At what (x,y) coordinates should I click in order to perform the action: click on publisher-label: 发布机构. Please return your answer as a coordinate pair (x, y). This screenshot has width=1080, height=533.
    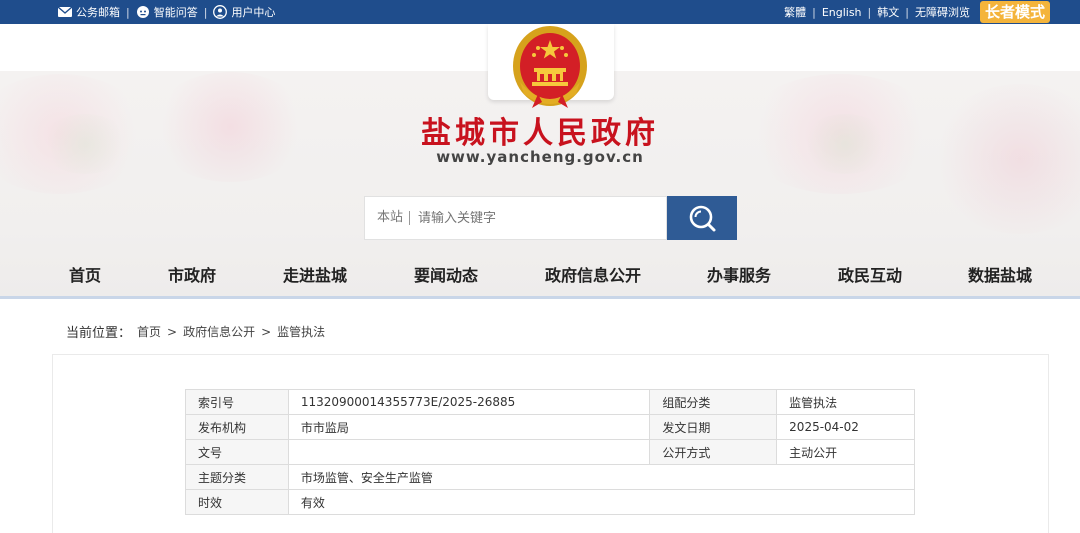
    Looking at the image, I should click on (237, 427).